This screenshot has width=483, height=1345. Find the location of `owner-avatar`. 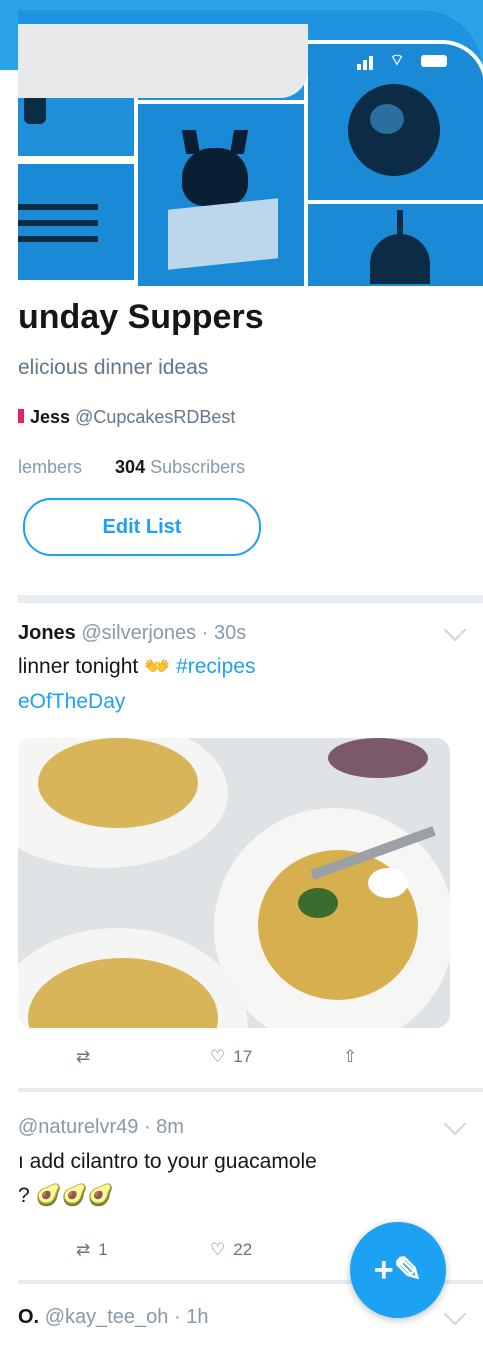

owner-avatar is located at coordinates (21, 416).